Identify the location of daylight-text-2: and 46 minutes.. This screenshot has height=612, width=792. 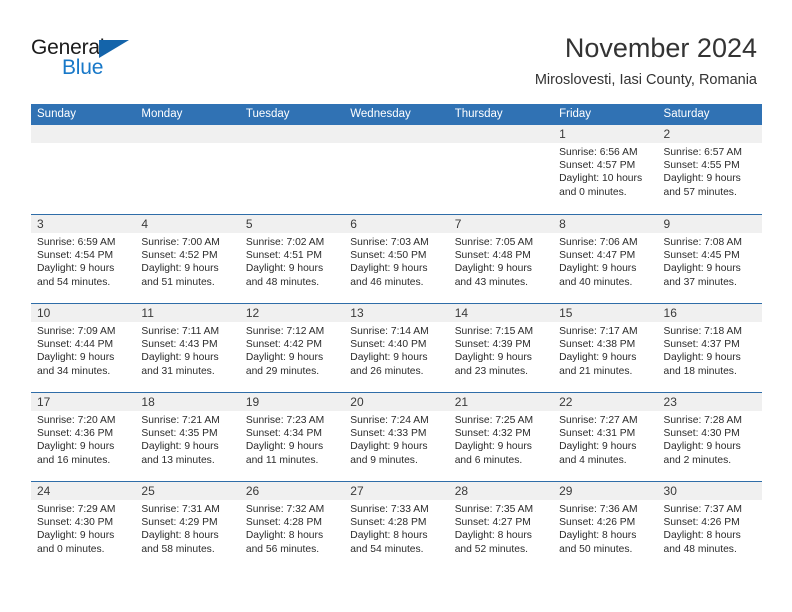
(387, 282).